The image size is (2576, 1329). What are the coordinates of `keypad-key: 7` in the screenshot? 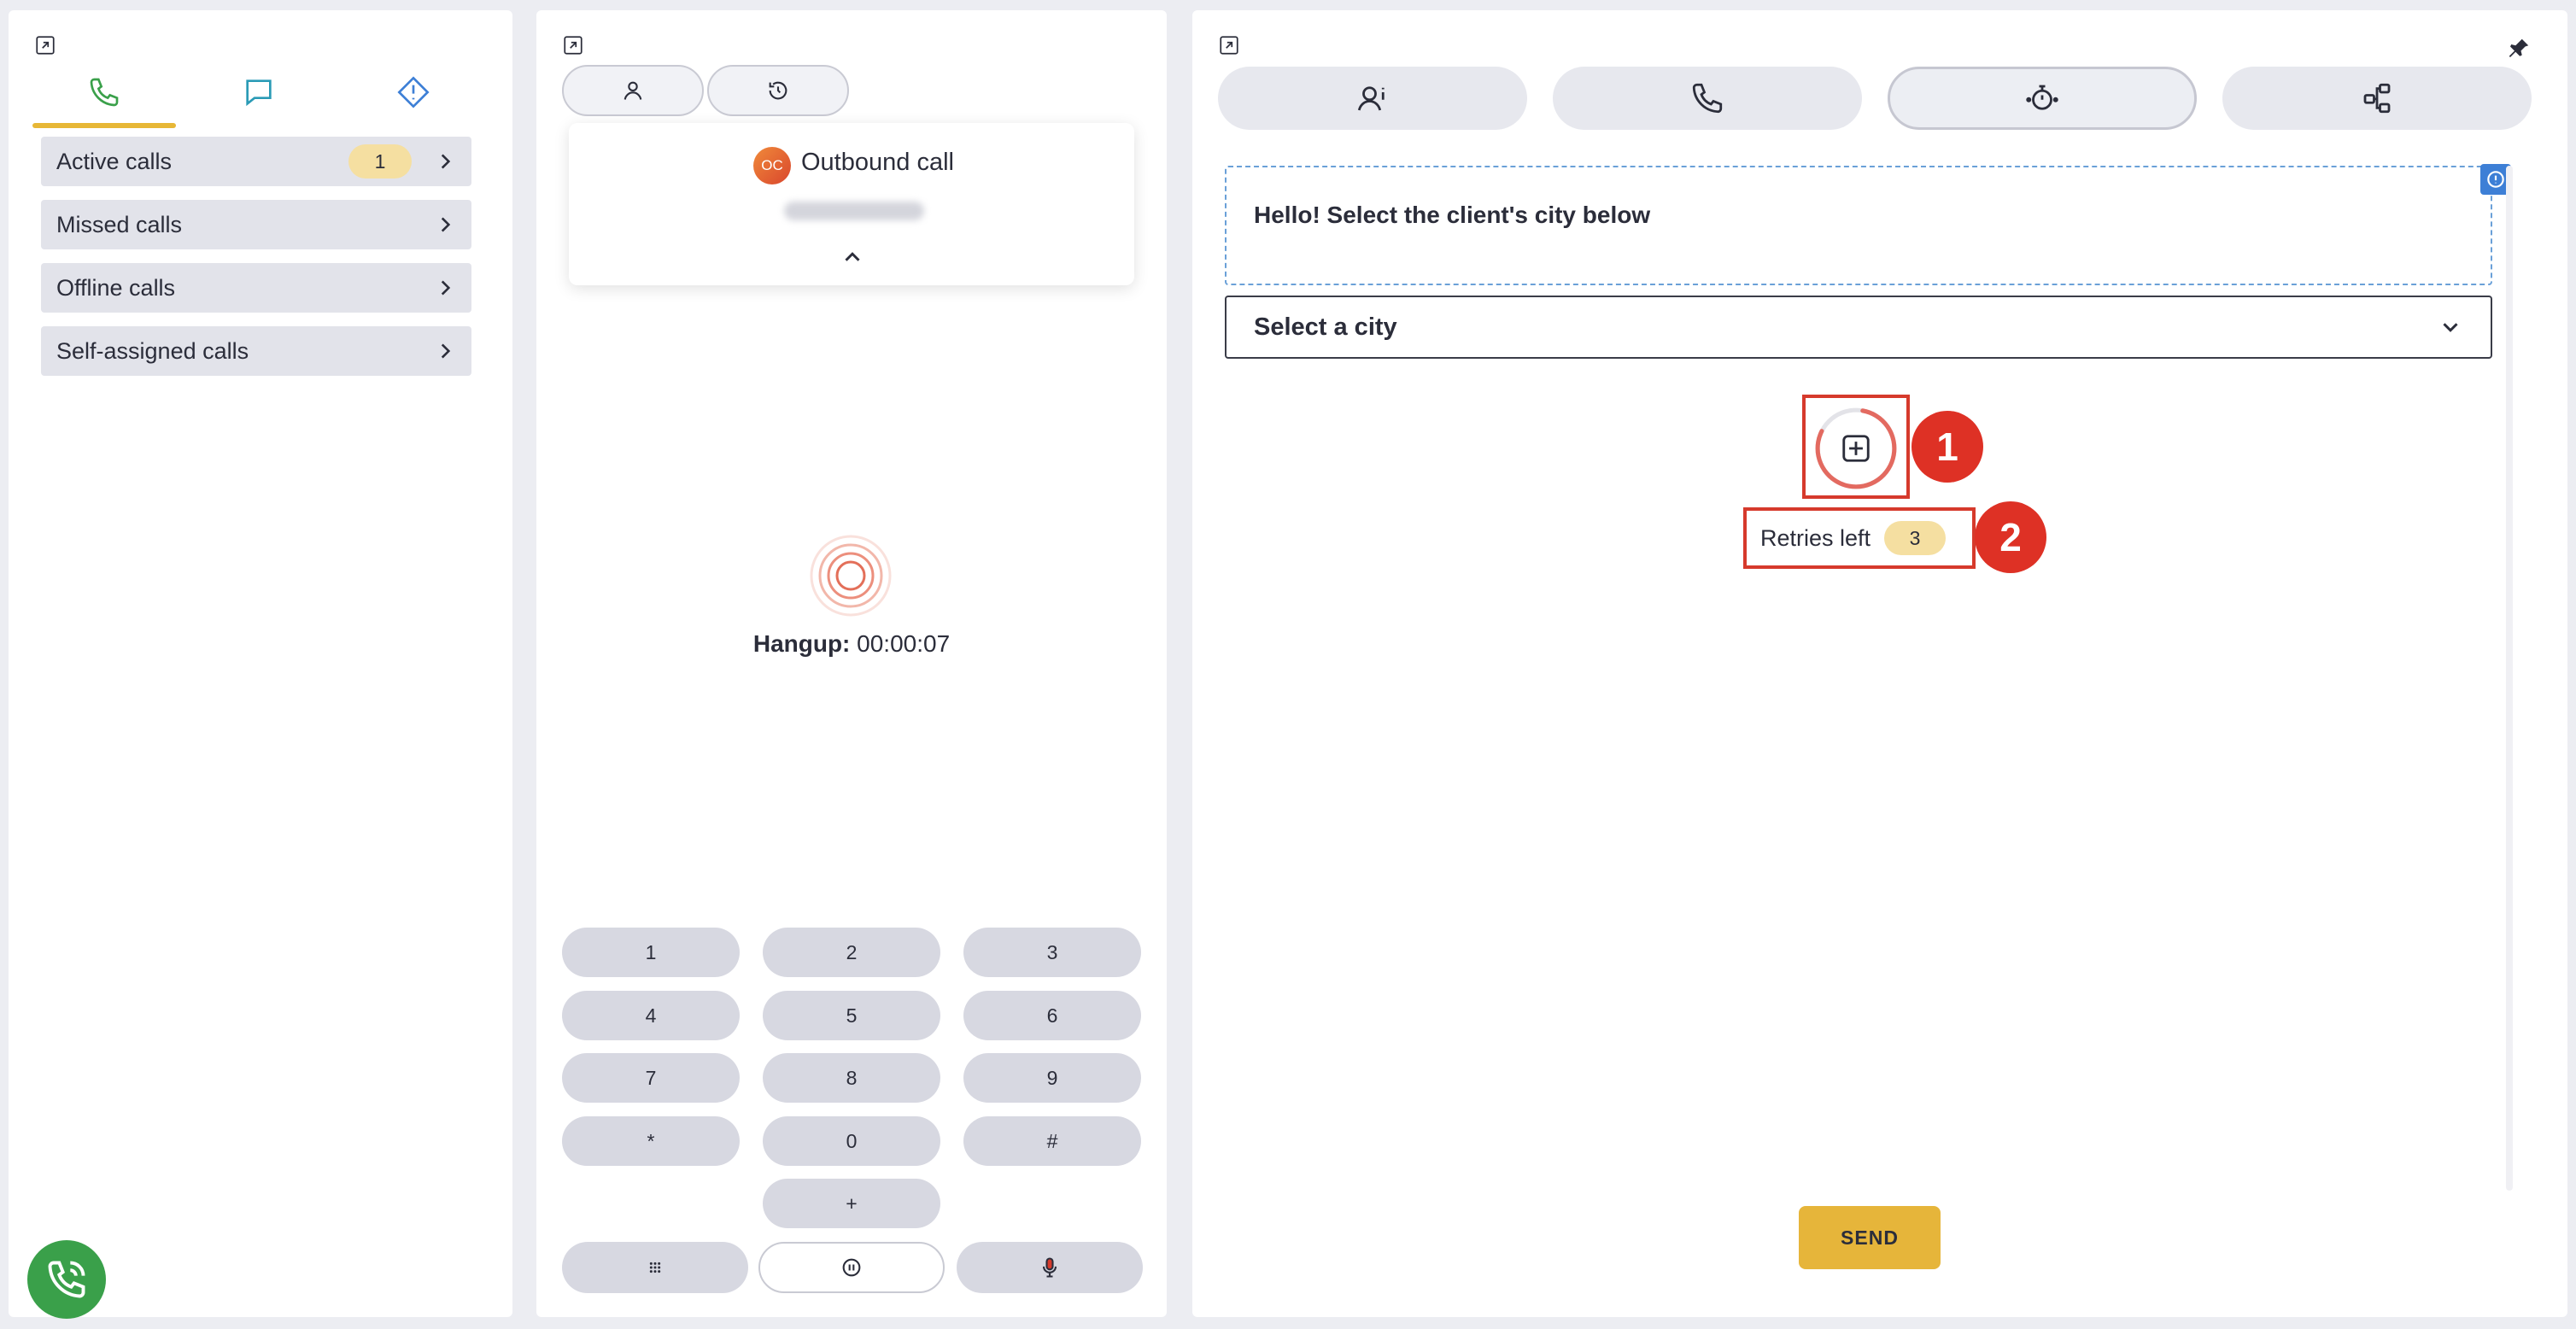 It's located at (651, 1078).